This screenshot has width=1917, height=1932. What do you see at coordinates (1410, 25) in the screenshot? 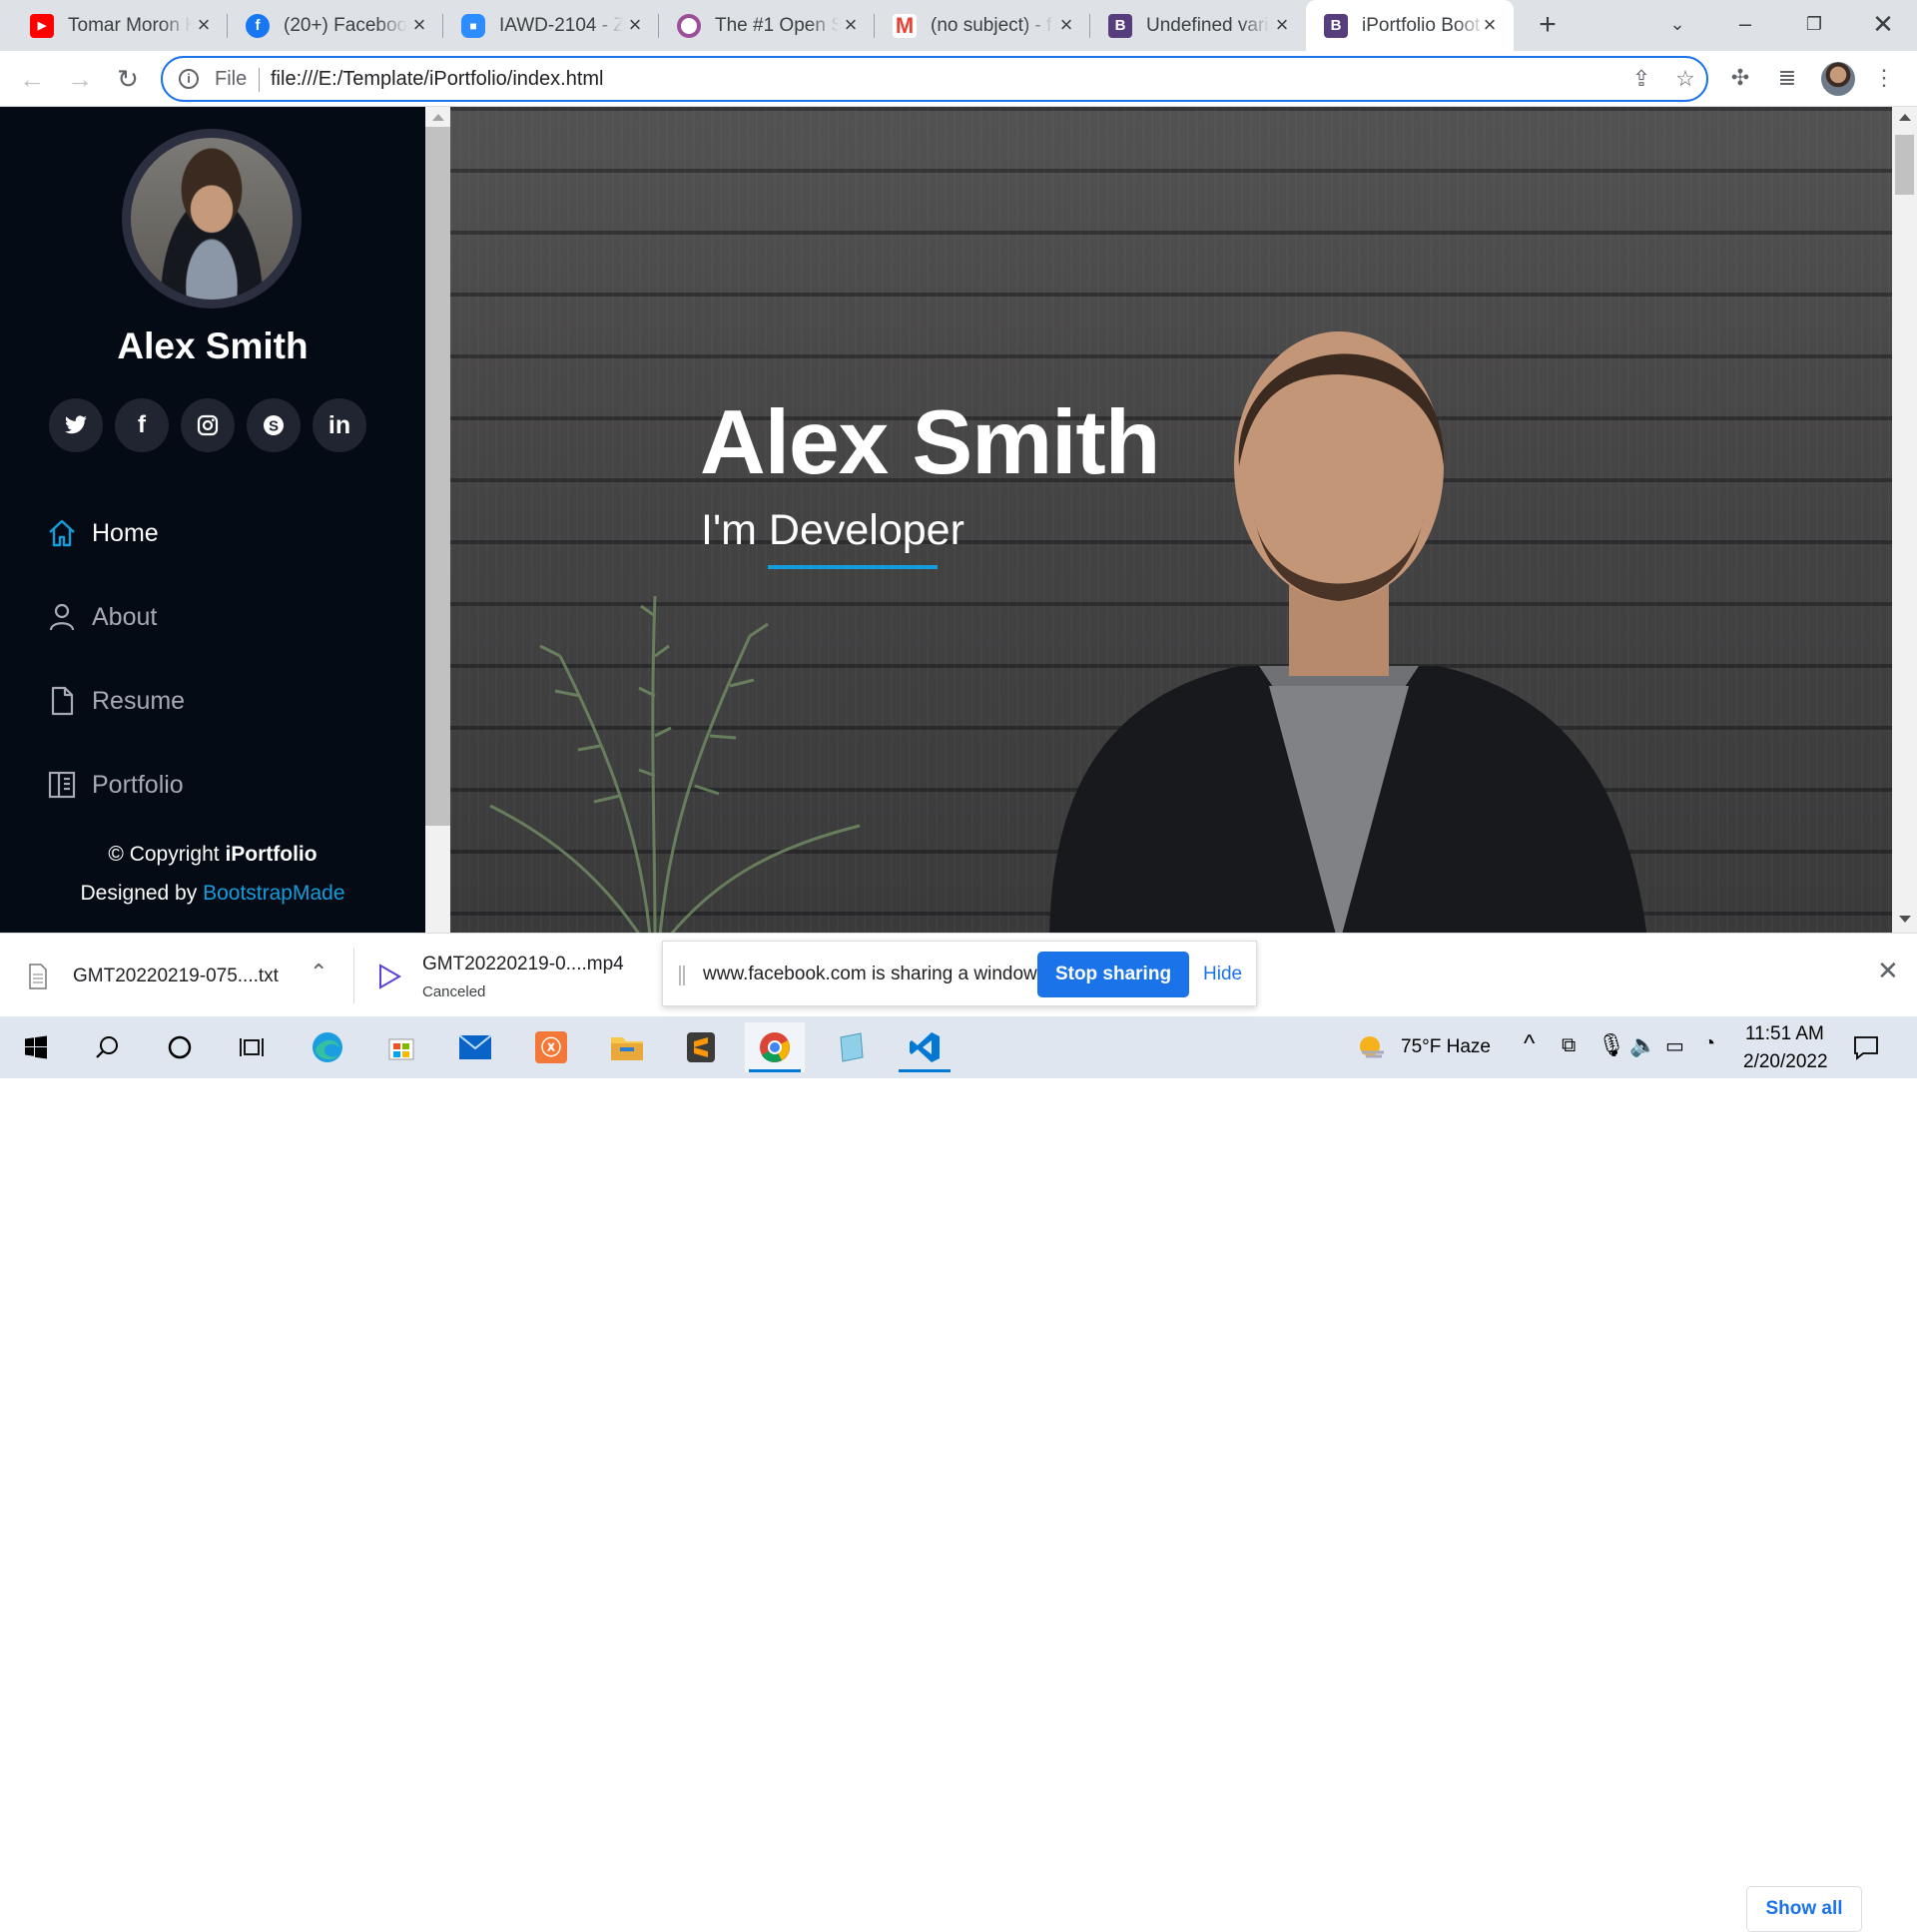
I see `browser-tab-active: B iPortfolio Boot ×` at bounding box center [1410, 25].